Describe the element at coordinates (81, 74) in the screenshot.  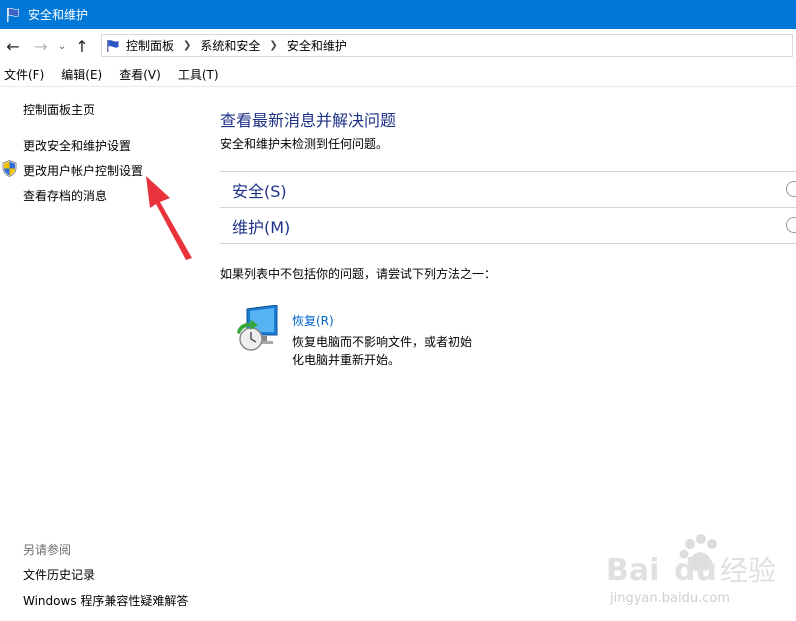
I see `menu-edit: 编辑(E)` at that location.